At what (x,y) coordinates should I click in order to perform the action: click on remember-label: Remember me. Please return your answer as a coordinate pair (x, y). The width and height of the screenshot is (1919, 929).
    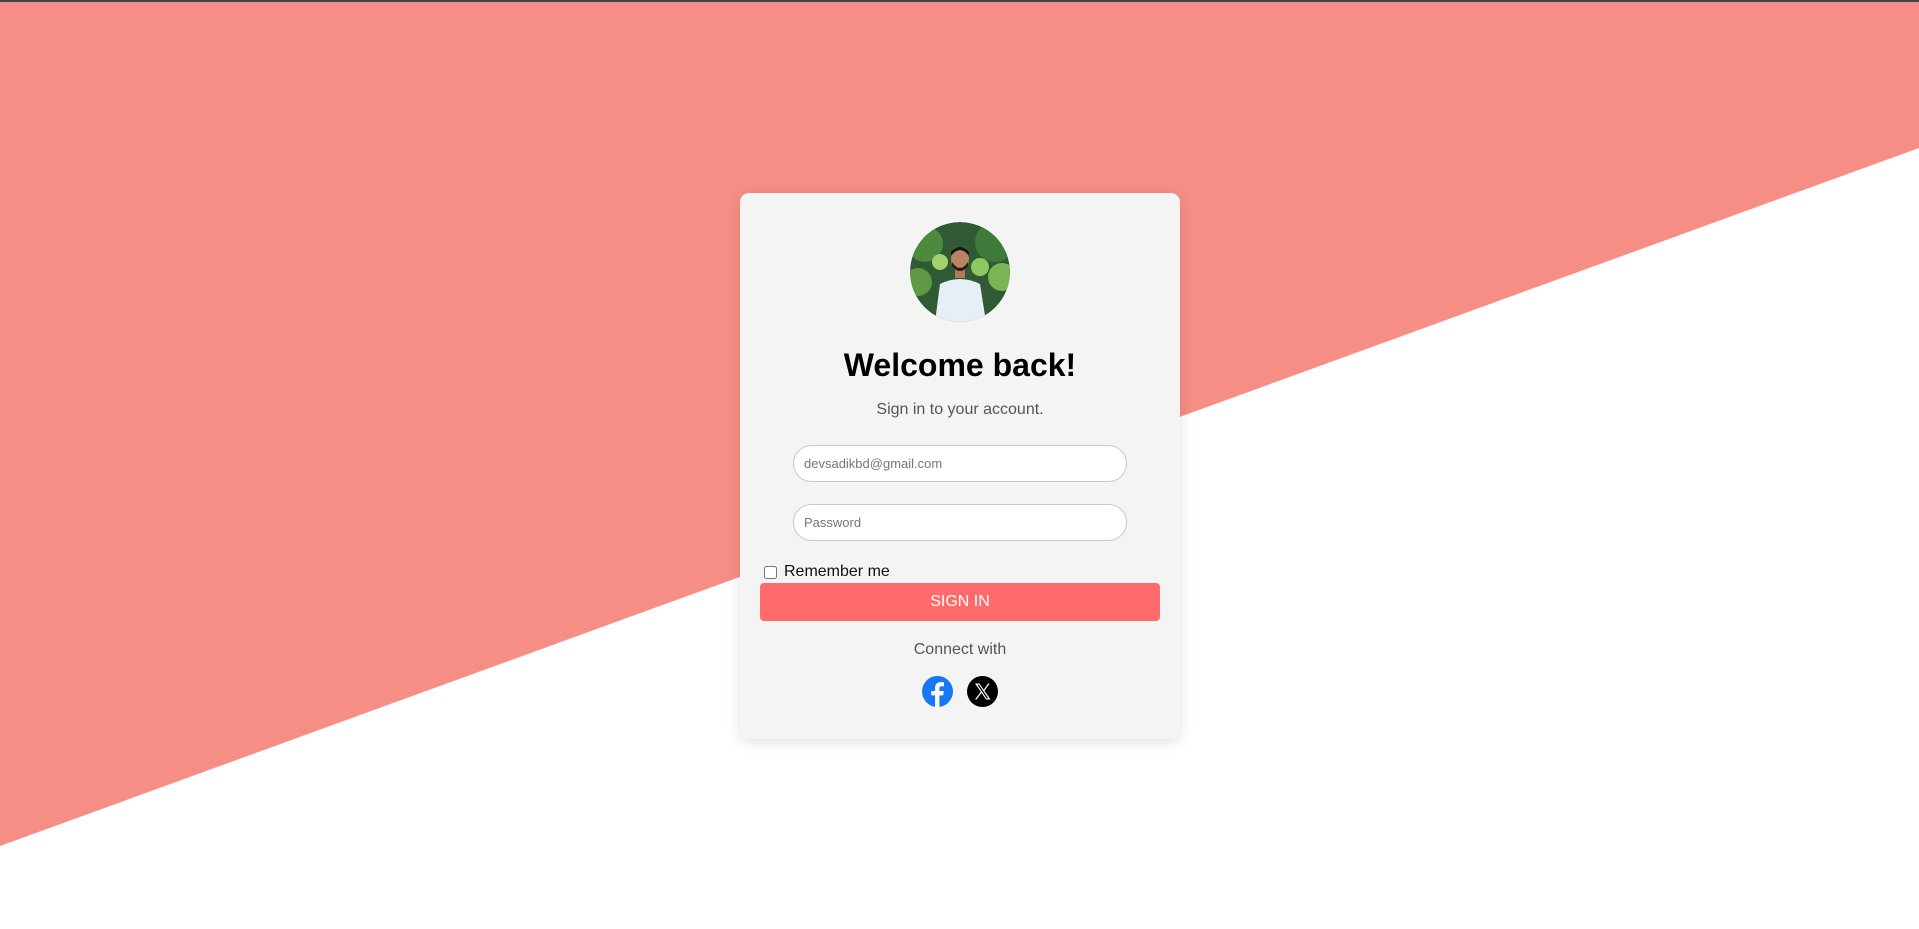
    Looking at the image, I should click on (837, 571).